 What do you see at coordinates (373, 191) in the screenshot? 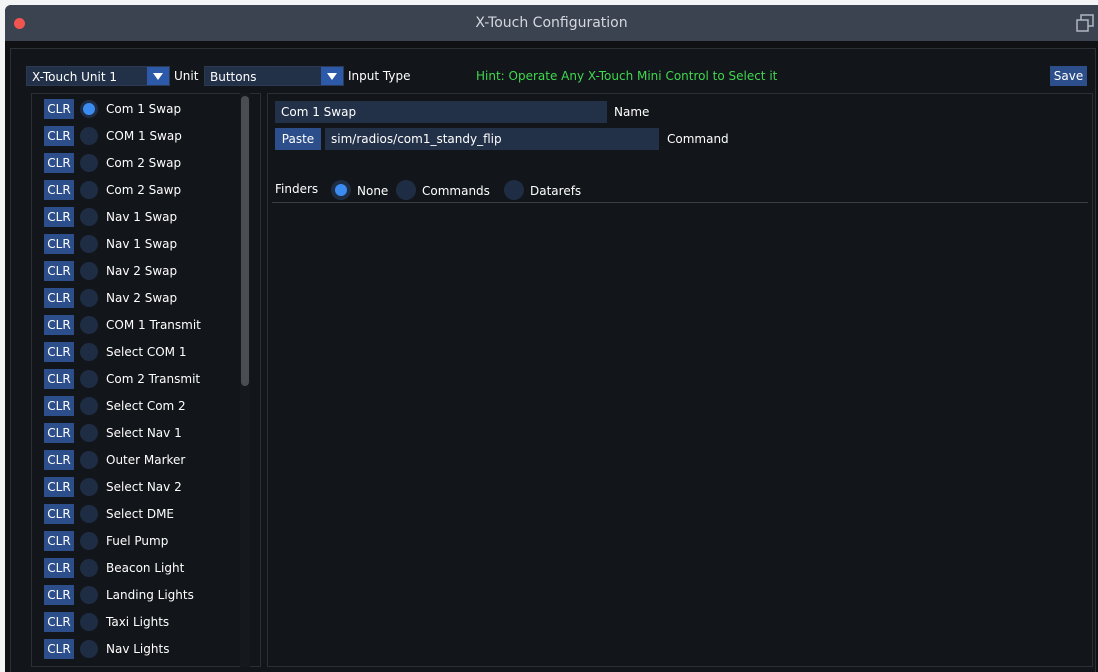
I see `finder-none-label: None` at bounding box center [373, 191].